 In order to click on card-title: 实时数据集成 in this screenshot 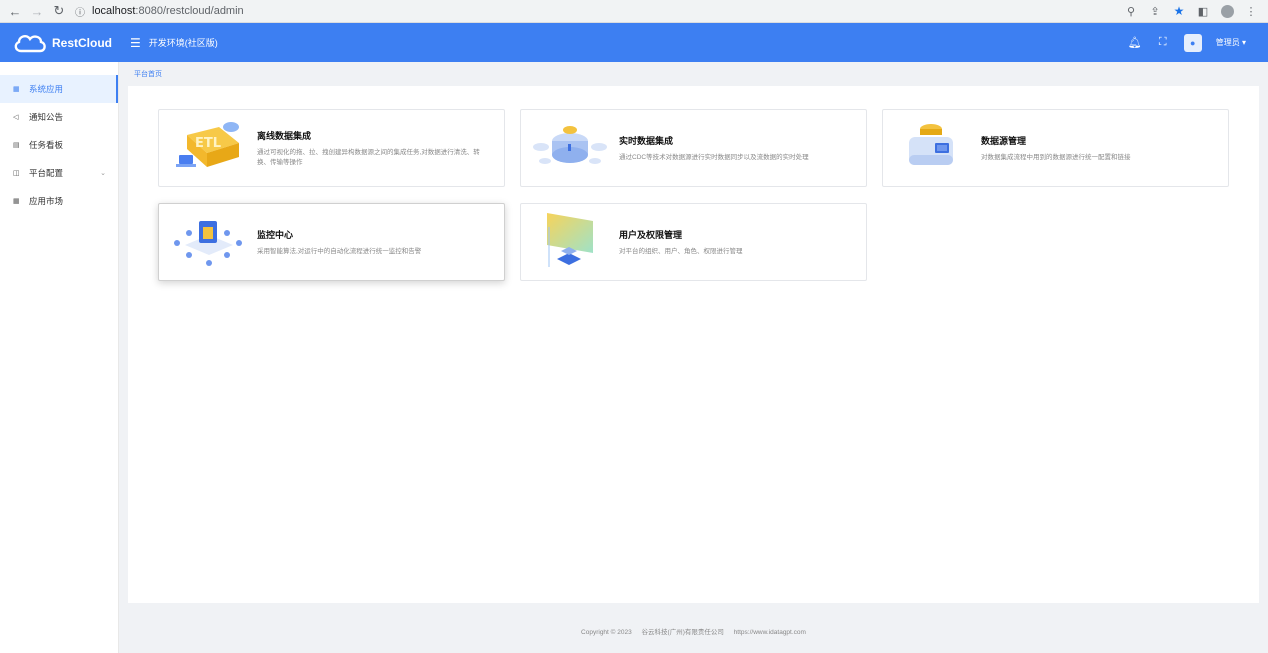, I will do `click(646, 140)`.